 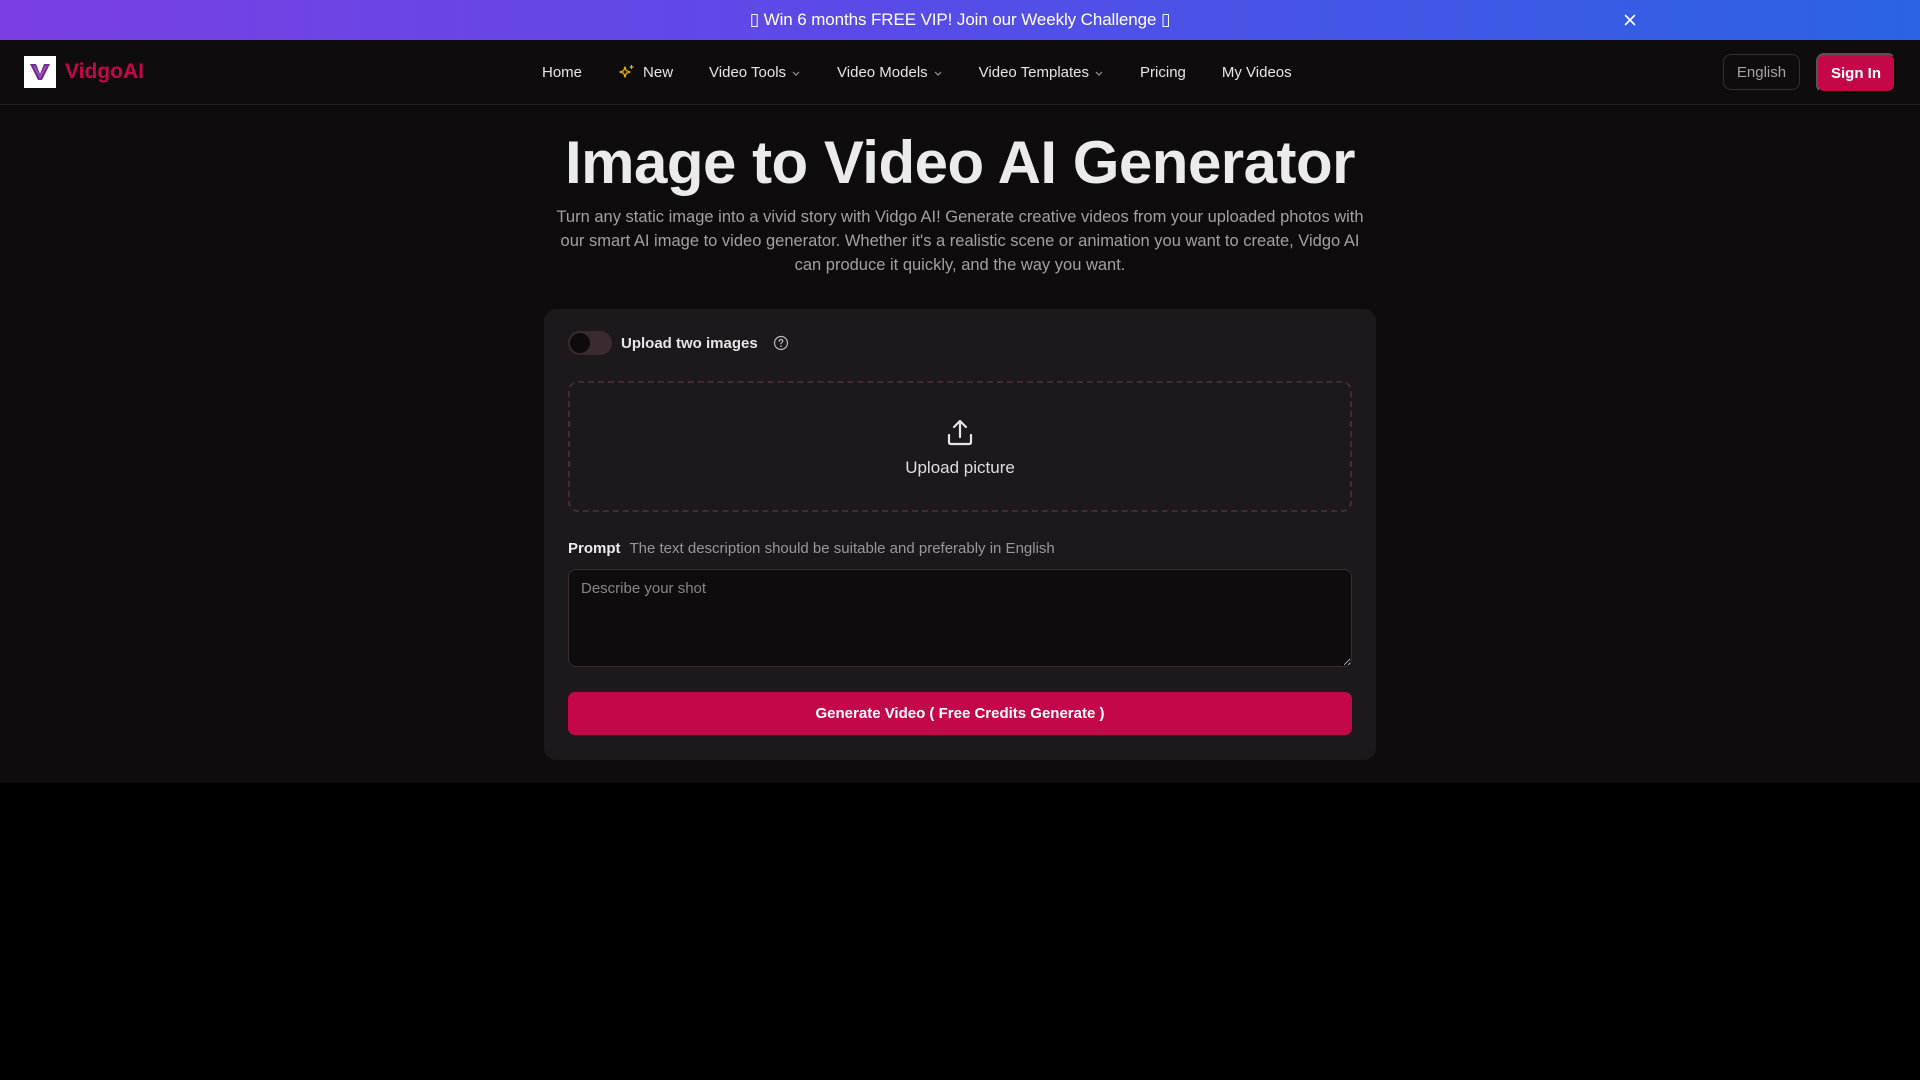 What do you see at coordinates (960, 618) in the screenshot?
I see `prompt-input` at bounding box center [960, 618].